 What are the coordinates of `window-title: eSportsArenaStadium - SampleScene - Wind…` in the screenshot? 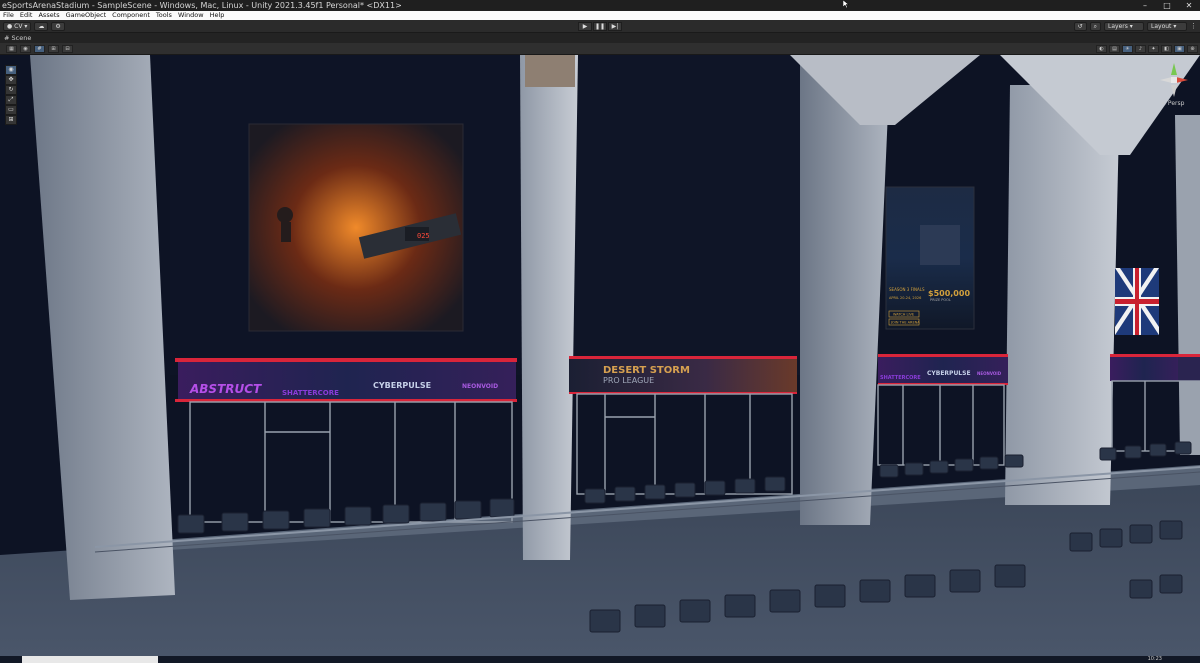 It's located at (202, 5).